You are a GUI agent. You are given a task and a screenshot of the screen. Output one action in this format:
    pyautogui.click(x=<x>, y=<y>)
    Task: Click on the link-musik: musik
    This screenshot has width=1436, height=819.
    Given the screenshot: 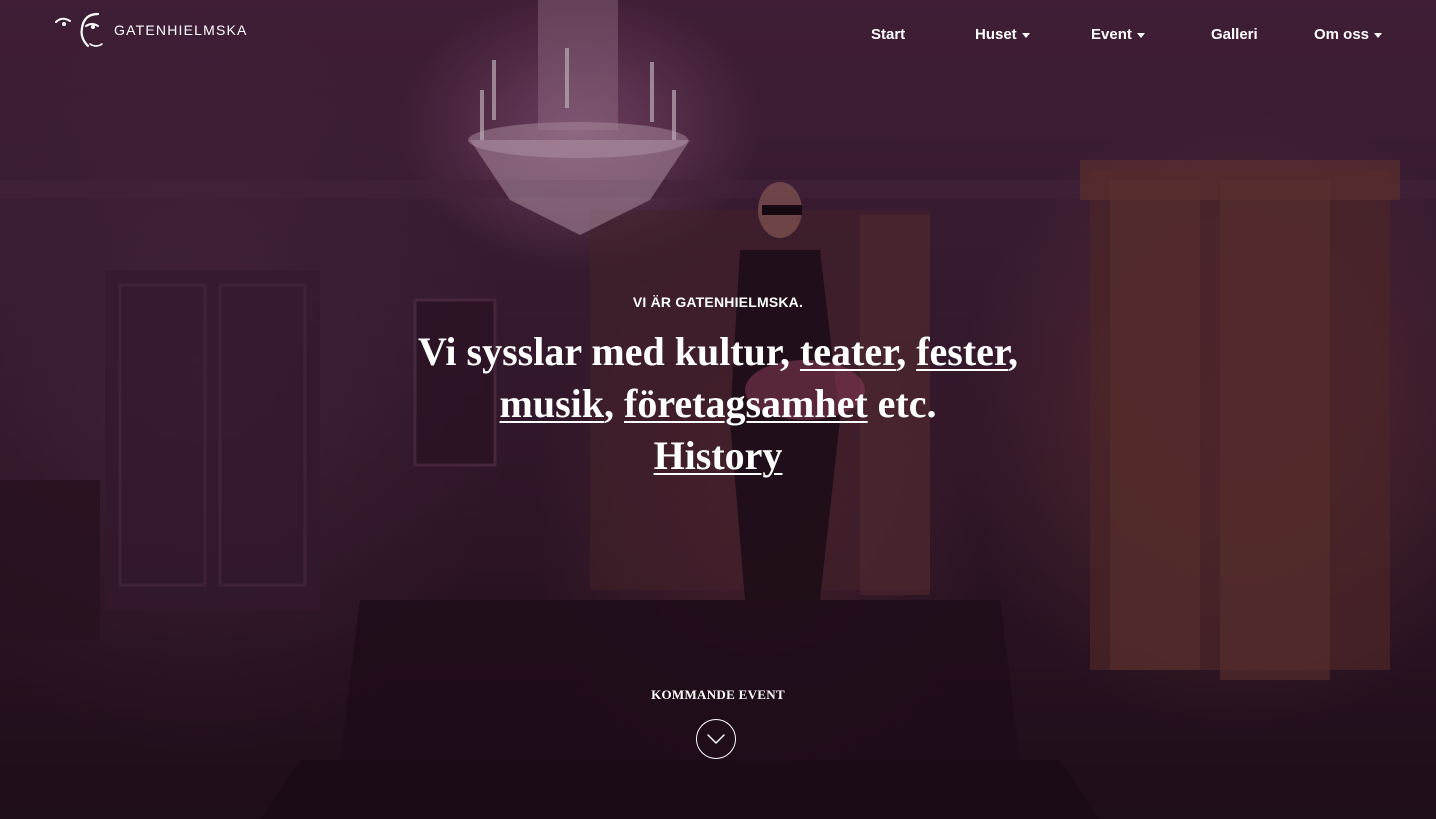 What is the action you would take?
    pyautogui.click(x=552, y=403)
    